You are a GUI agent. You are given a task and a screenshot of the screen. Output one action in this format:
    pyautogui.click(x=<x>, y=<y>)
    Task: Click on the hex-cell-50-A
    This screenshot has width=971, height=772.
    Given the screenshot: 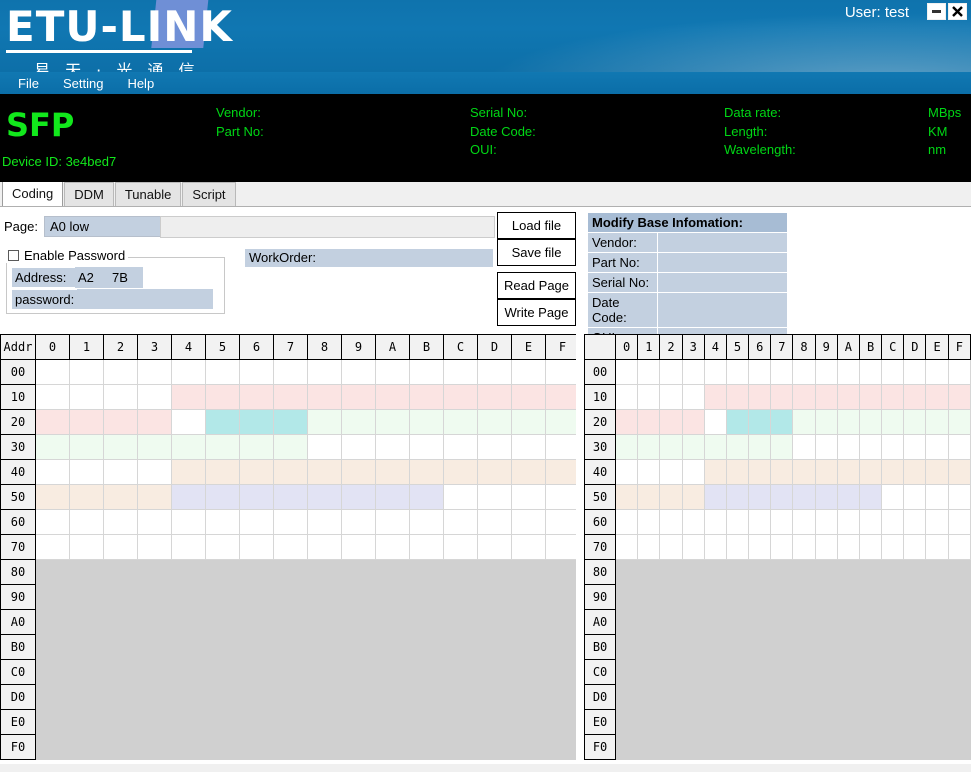 What is the action you would take?
    pyautogui.click(x=392, y=497)
    